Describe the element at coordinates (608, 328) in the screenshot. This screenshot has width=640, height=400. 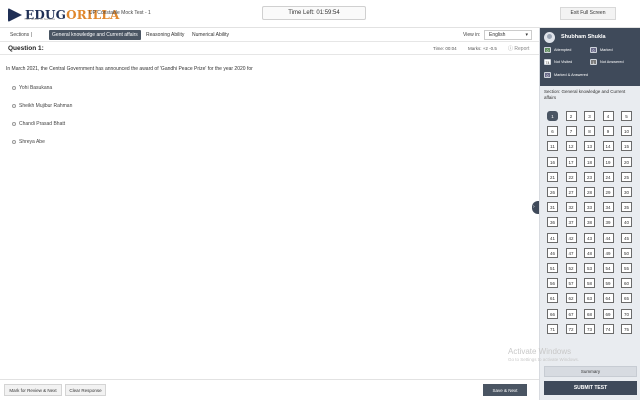
I see `question-number-button: 74` at that location.